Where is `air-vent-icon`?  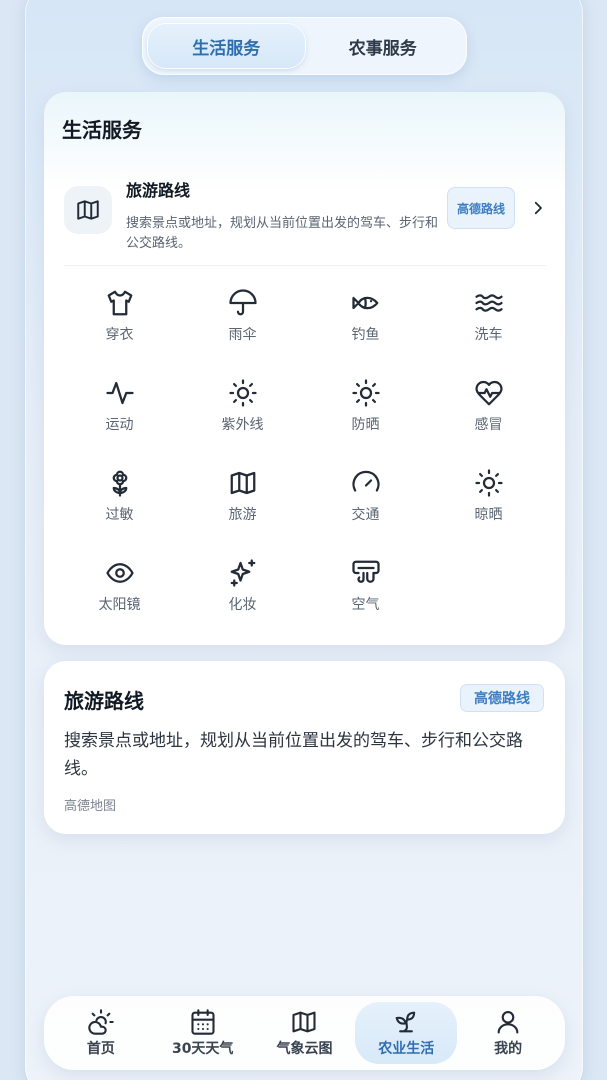
air-vent-icon is located at coordinates (365, 571).